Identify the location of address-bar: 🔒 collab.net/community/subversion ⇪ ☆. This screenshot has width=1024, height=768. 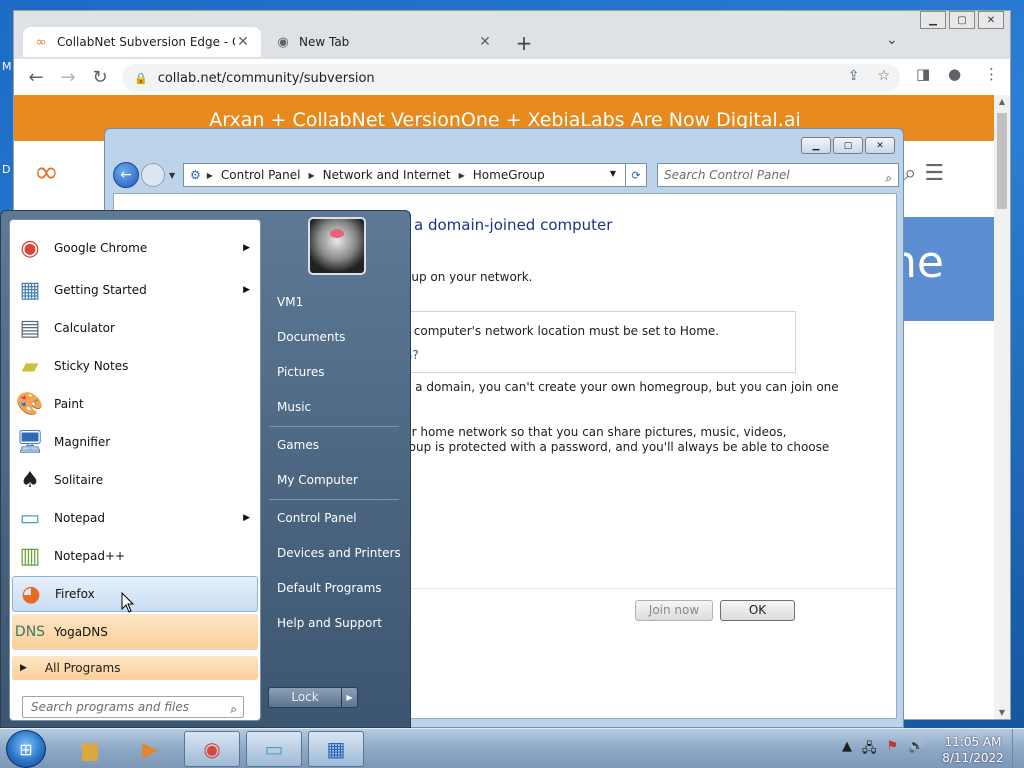
(511, 78).